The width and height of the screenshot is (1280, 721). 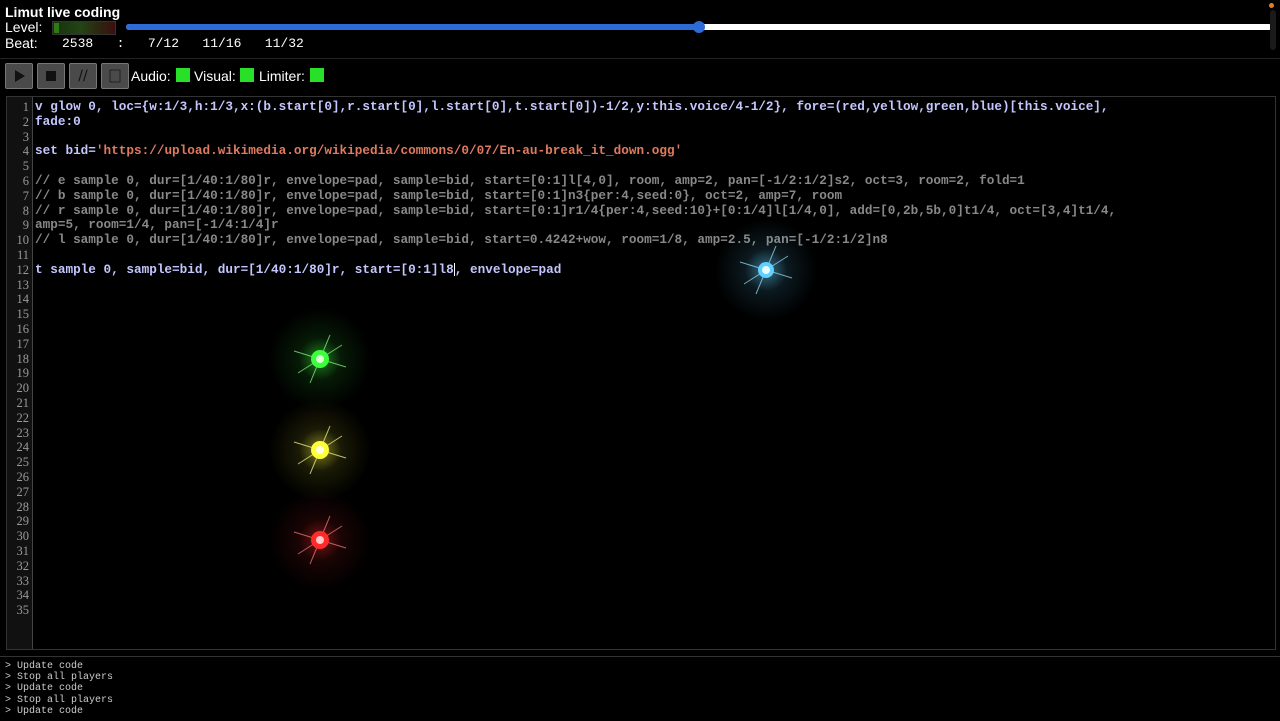 I want to click on line-number: 2, so click(x=25, y=121).